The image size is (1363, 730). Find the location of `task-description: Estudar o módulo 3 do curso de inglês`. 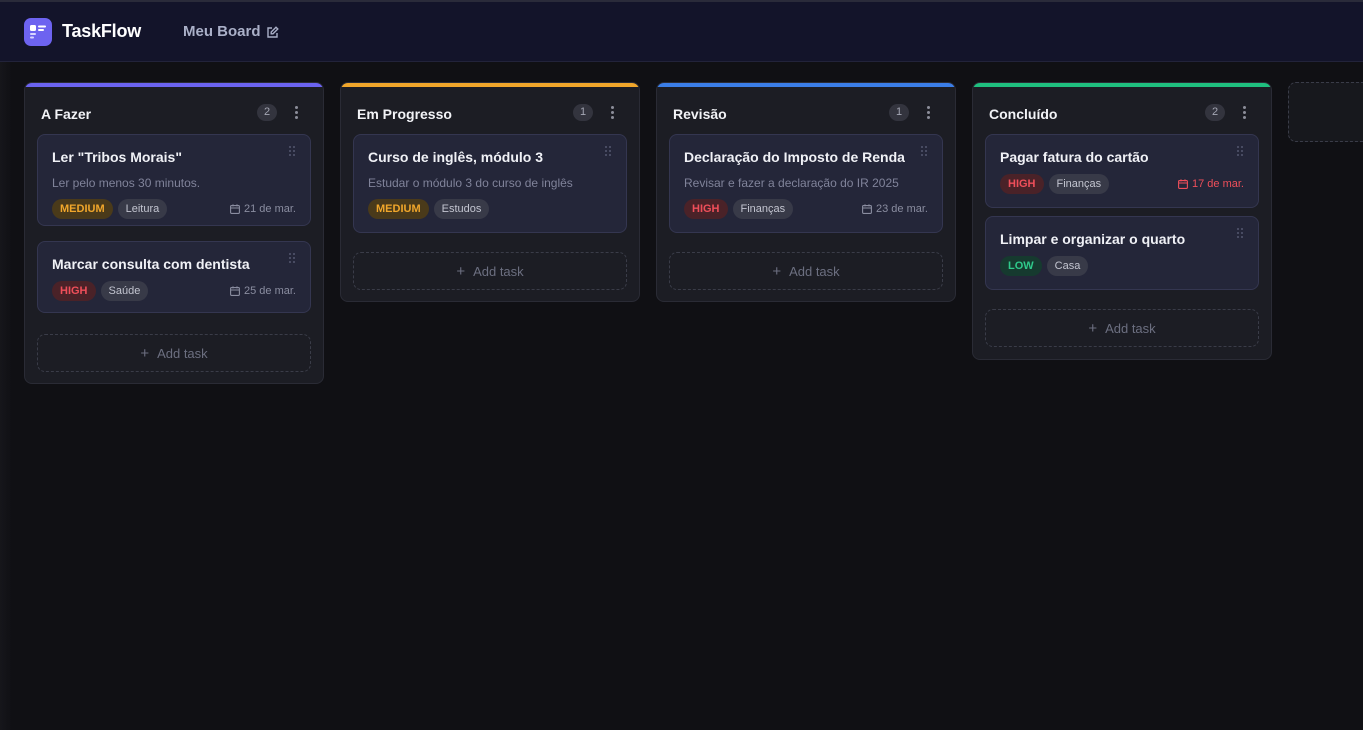

task-description: Estudar o módulo 3 do curso de inglês is located at coordinates (470, 183).